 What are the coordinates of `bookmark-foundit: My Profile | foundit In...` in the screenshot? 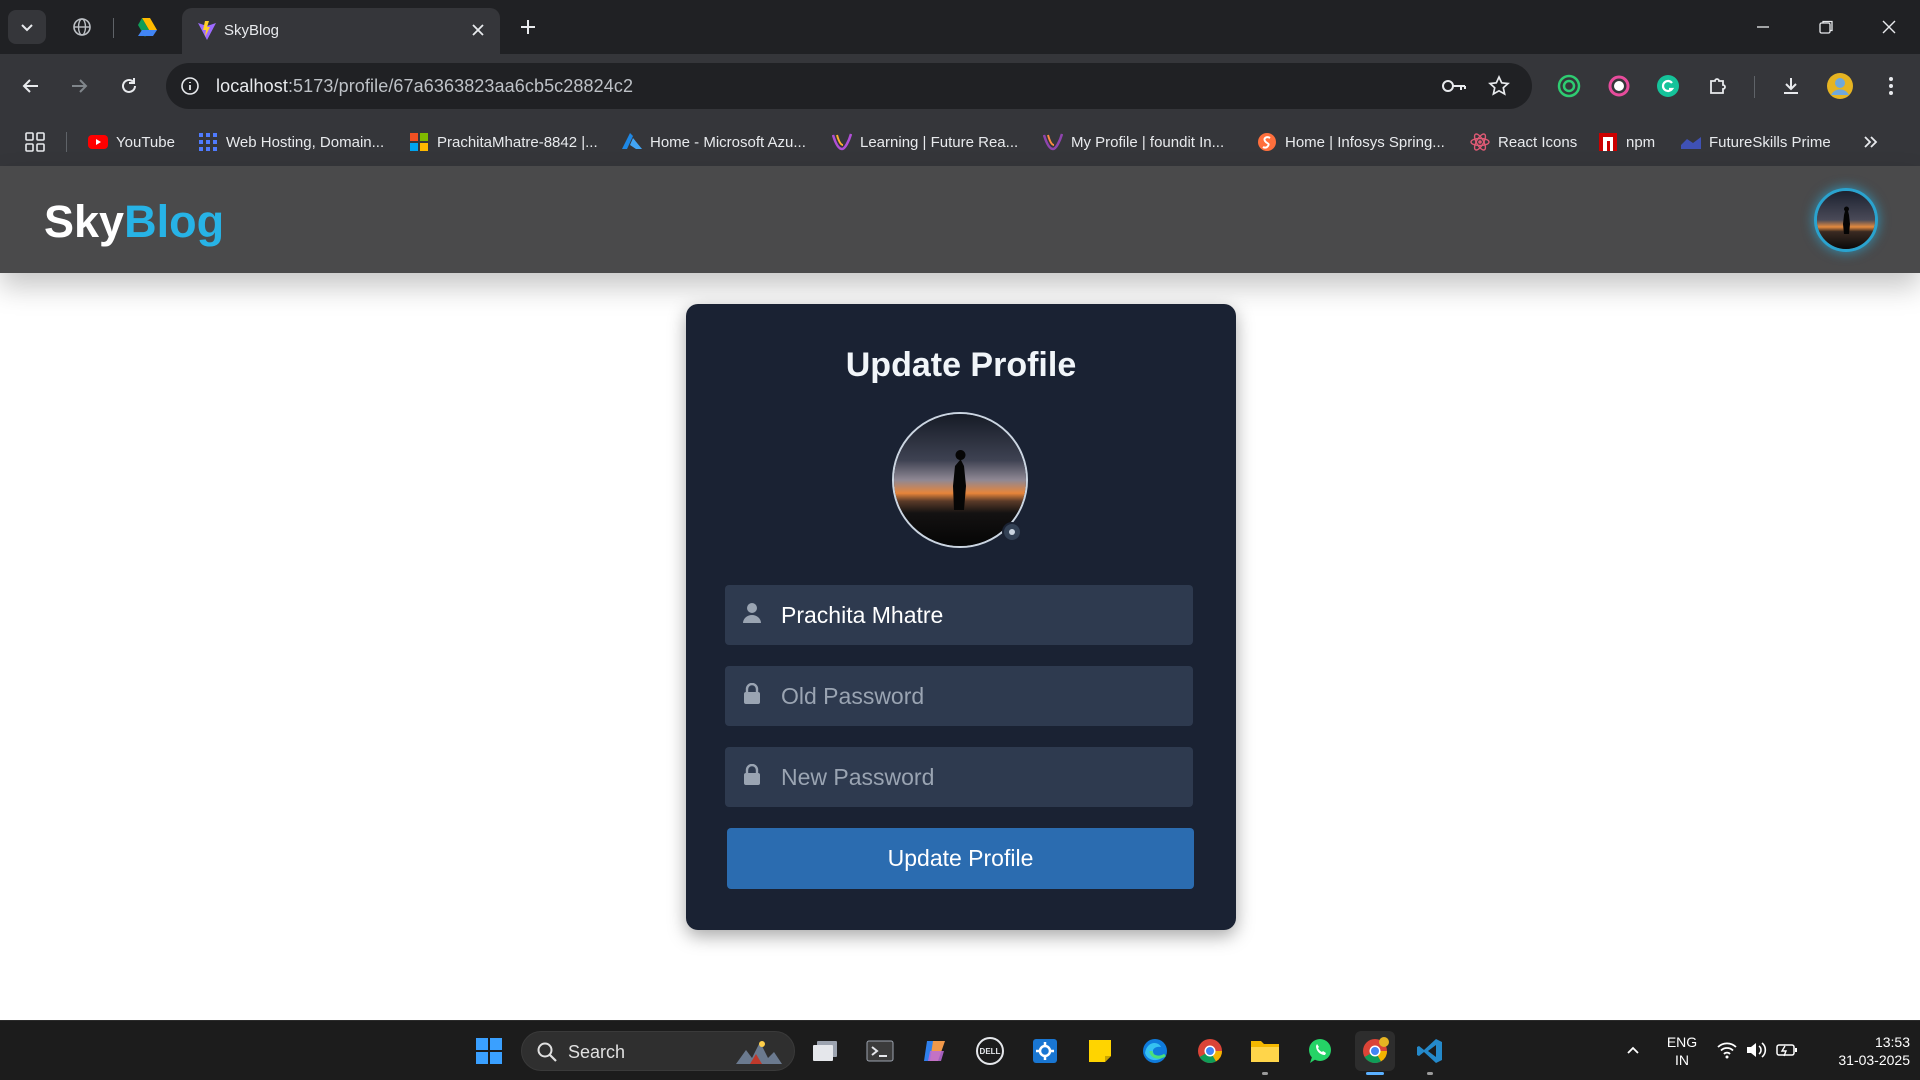 It's located at (1133, 142).